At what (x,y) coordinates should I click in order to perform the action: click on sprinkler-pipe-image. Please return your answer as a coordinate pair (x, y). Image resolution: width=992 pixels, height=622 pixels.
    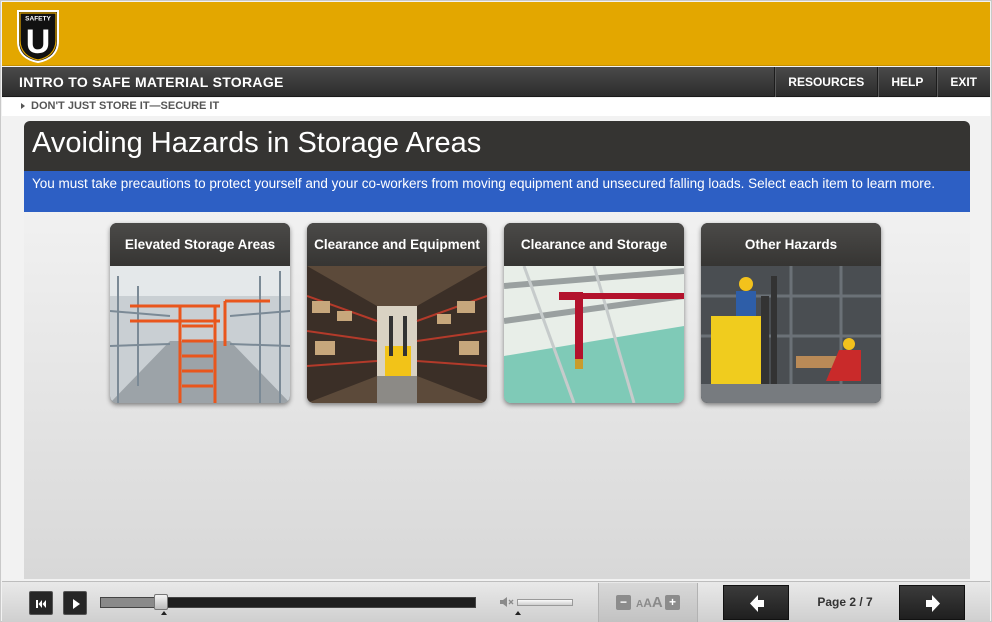
    Looking at the image, I should click on (594, 334).